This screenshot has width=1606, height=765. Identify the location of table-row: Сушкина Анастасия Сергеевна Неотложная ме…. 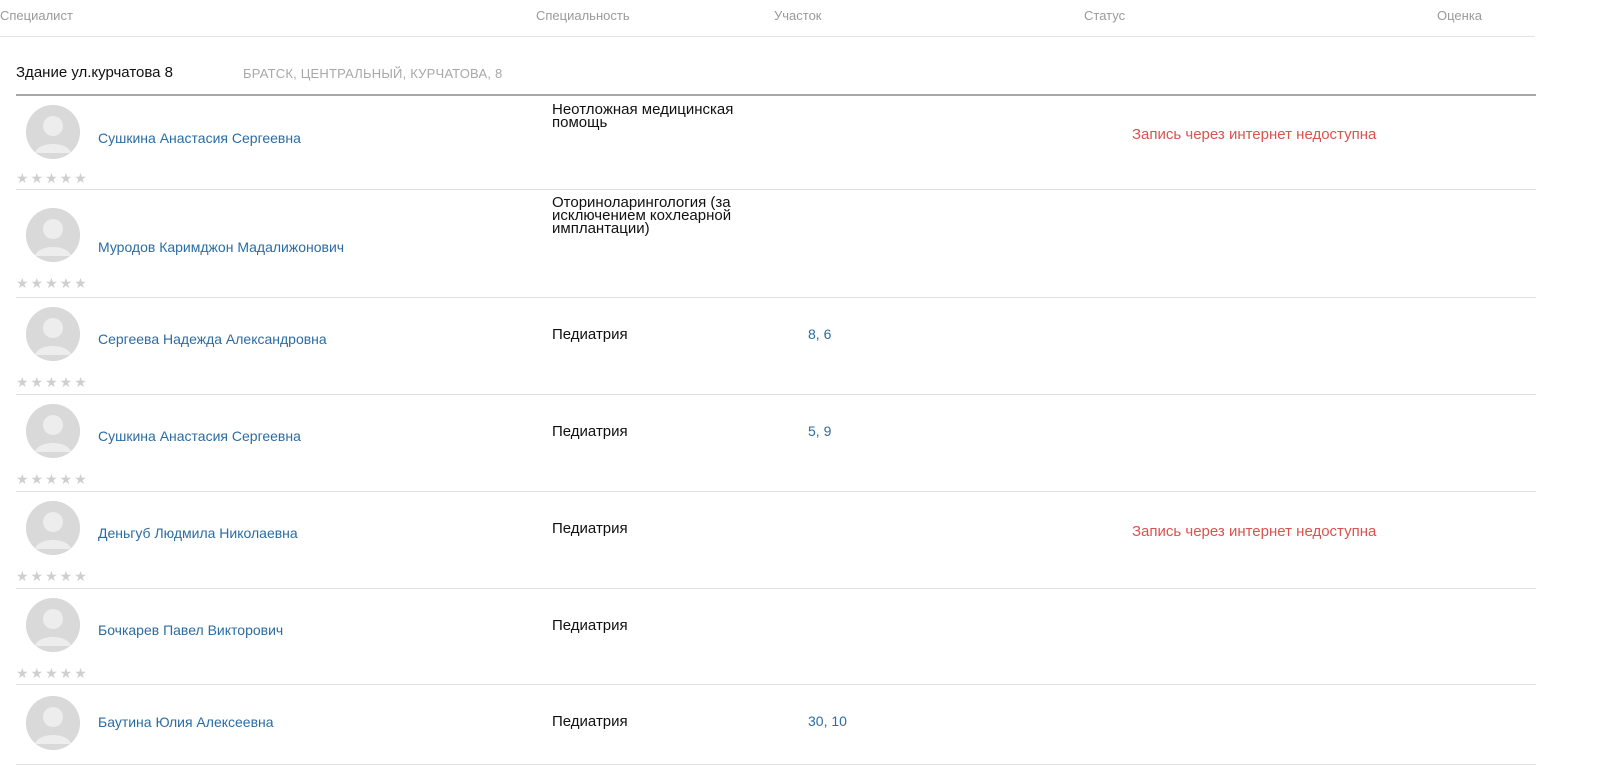
(776, 143).